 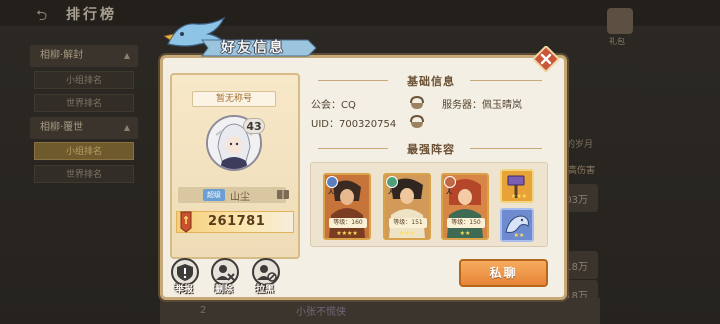 I want to click on hero-level: 等级：151, so click(x=408, y=223).